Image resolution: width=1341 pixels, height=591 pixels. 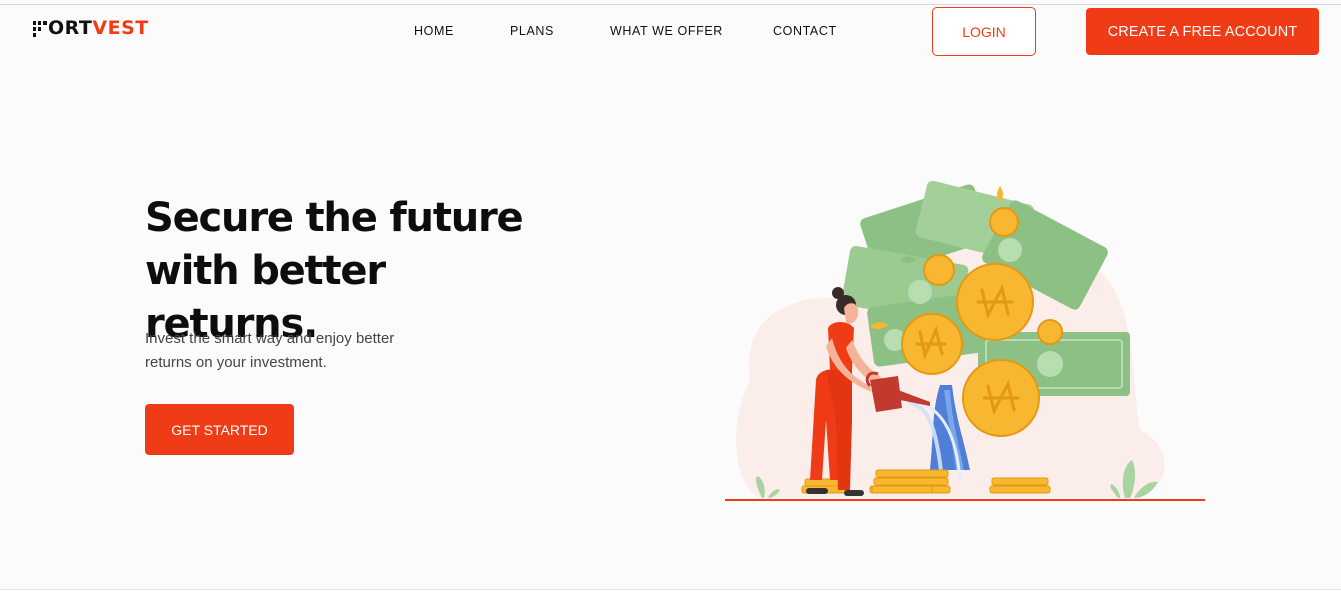 I want to click on bottom-divider, so click(x=670, y=589).